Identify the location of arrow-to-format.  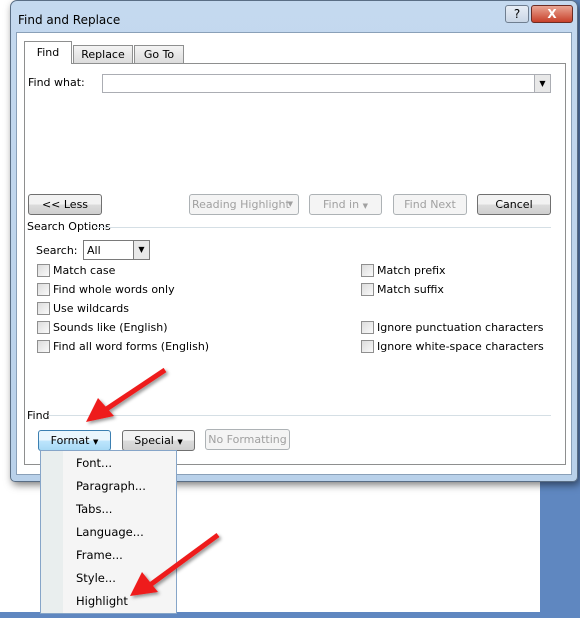
(126, 394).